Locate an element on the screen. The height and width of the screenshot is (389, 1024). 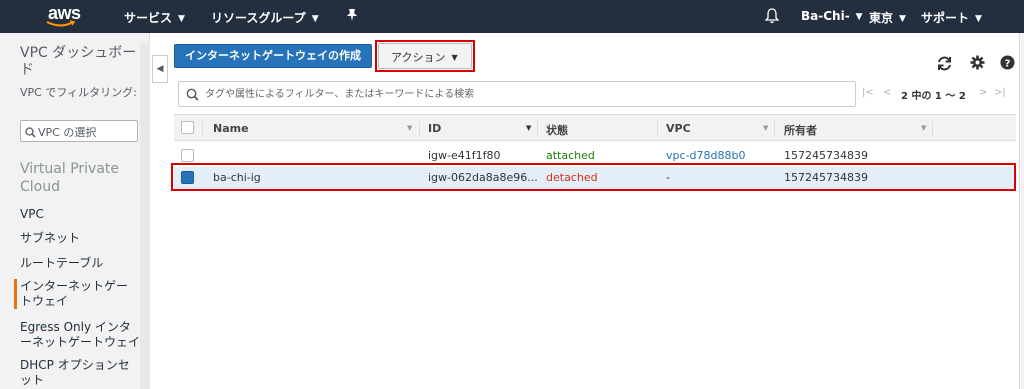
column-header-id: ID is located at coordinates (434, 128).